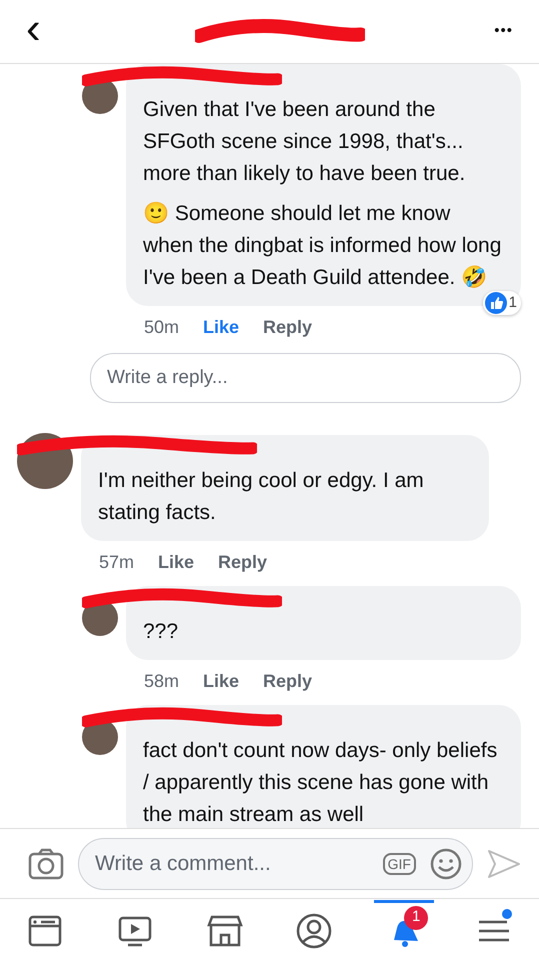  What do you see at coordinates (322, 246) in the screenshot?
I see `comment-text: 🙂 Someone should let me know when the dingbat is informed how long I've been a Death Guild attendee. 🤣` at bounding box center [322, 246].